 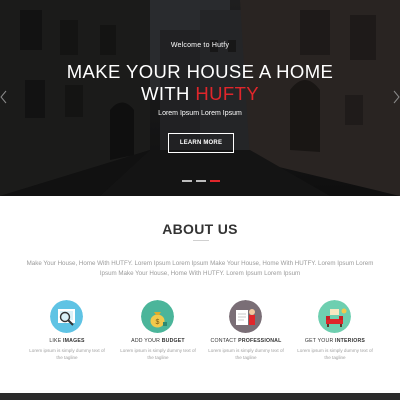 I want to click on footer-bar, so click(x=200, y=396).